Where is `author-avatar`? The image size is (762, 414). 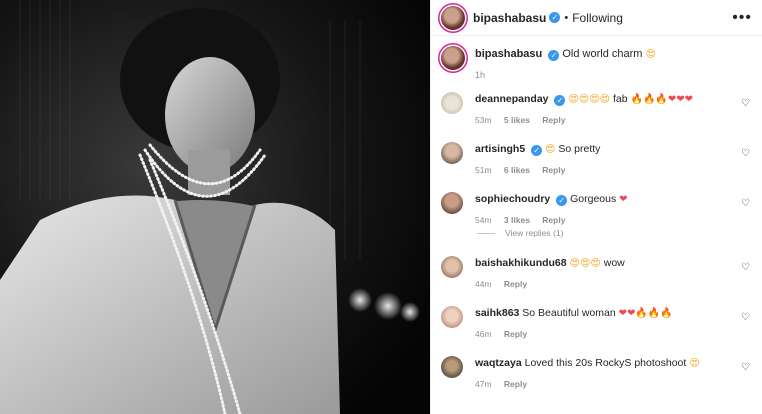 author-avatar is located at coordinates (453, 17).